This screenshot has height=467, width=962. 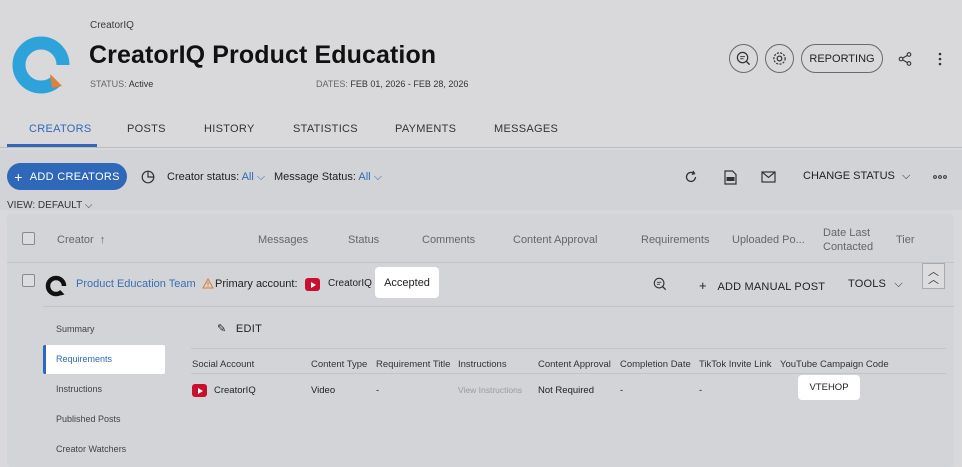 What do you see at coordinates (108, 84) in the screenshot?
I see `status-label: STATUS:` at bounding box center [108, 84].